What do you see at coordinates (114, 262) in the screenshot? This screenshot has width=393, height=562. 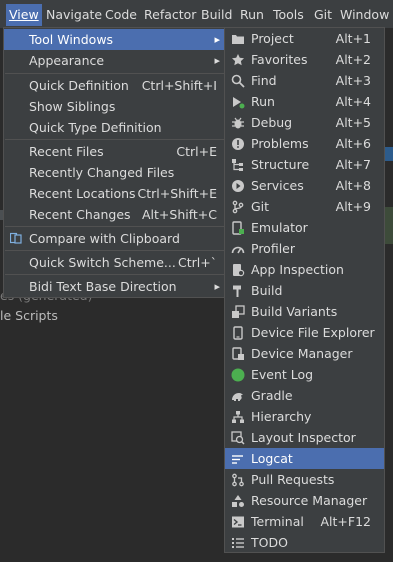 I see `menu-item-quick-switch-scheme: Quick Switch Scheme... Ctrl+`` at bounding box center [114, 262].